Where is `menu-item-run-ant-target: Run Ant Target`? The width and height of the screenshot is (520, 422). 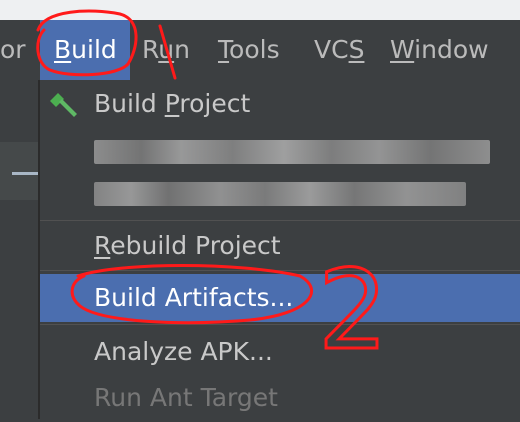
menu-item-run-ant-target: Run Ant Target is located at coordinates (280, 398).